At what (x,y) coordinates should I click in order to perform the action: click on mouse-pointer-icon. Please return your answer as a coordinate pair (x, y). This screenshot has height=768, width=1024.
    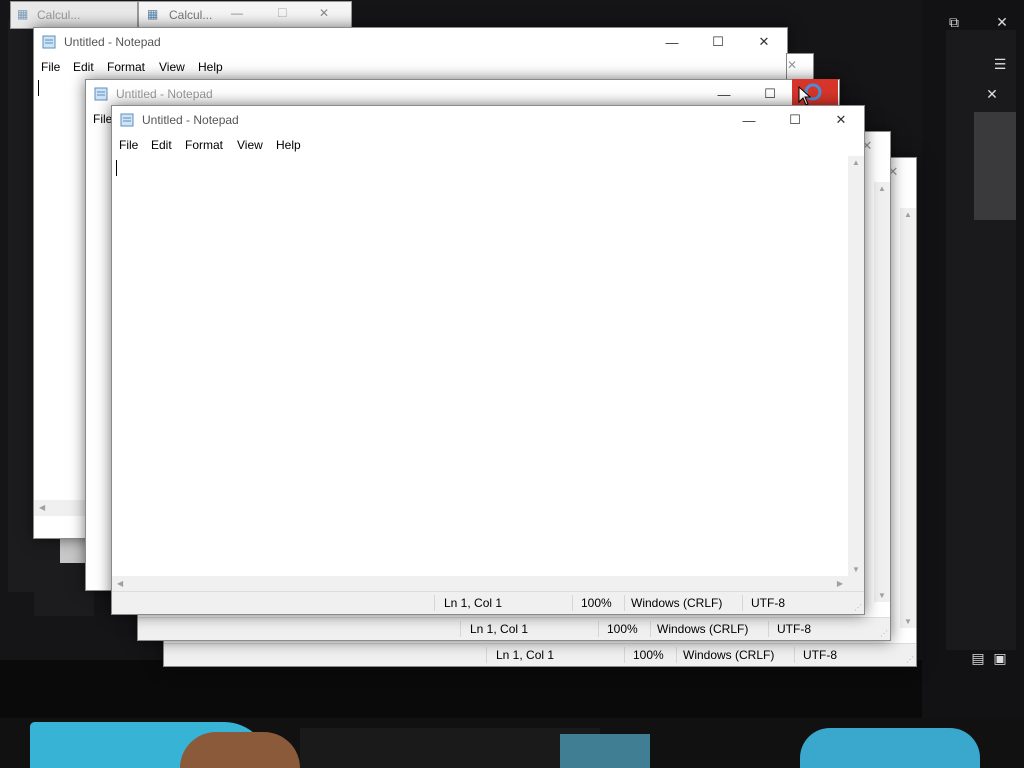
    Looking at the image, I should click on (805, 96).